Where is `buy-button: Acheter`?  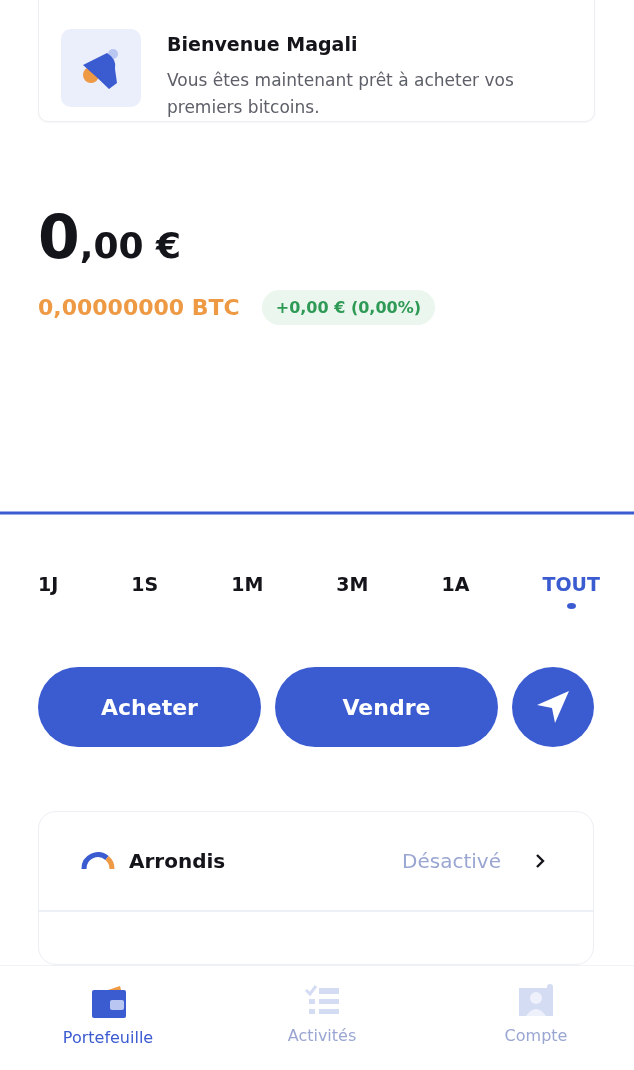 buy-button: Acheter is located at coordinates (149, 707).